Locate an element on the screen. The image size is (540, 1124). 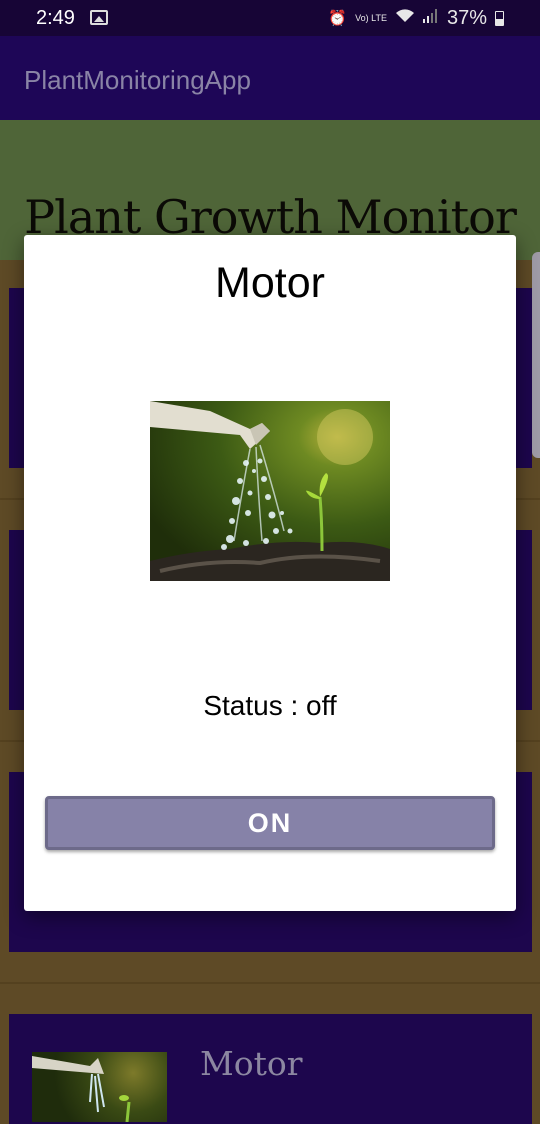
motor-card-label: Motor is located at coordinates (251, 1063).